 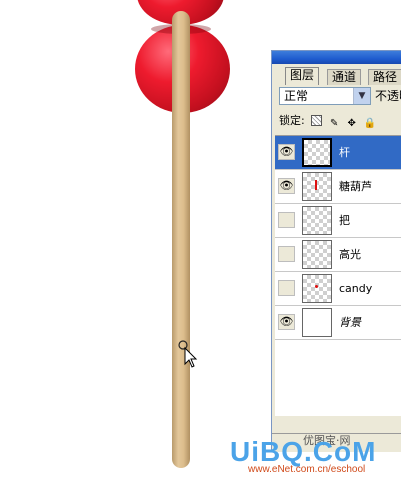 What do you see at coordinates (370, 123) in the screenshot?
I see `lock-all-icon: 🔒` at bounding box center [370, 123].